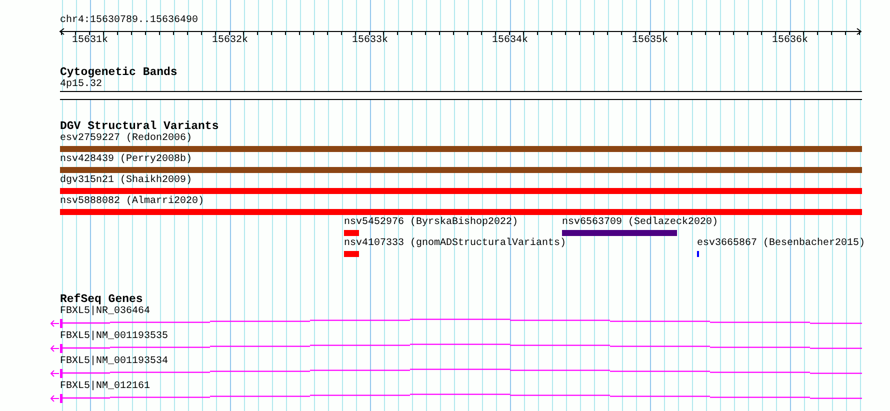 The width and height of the screenshot is (890, 411). What do you see at coordinates (126, 181) in the screenshot?
I see `variant-label: dgv315n21 (Shaikh2009)` at bounding box center [126, 181].